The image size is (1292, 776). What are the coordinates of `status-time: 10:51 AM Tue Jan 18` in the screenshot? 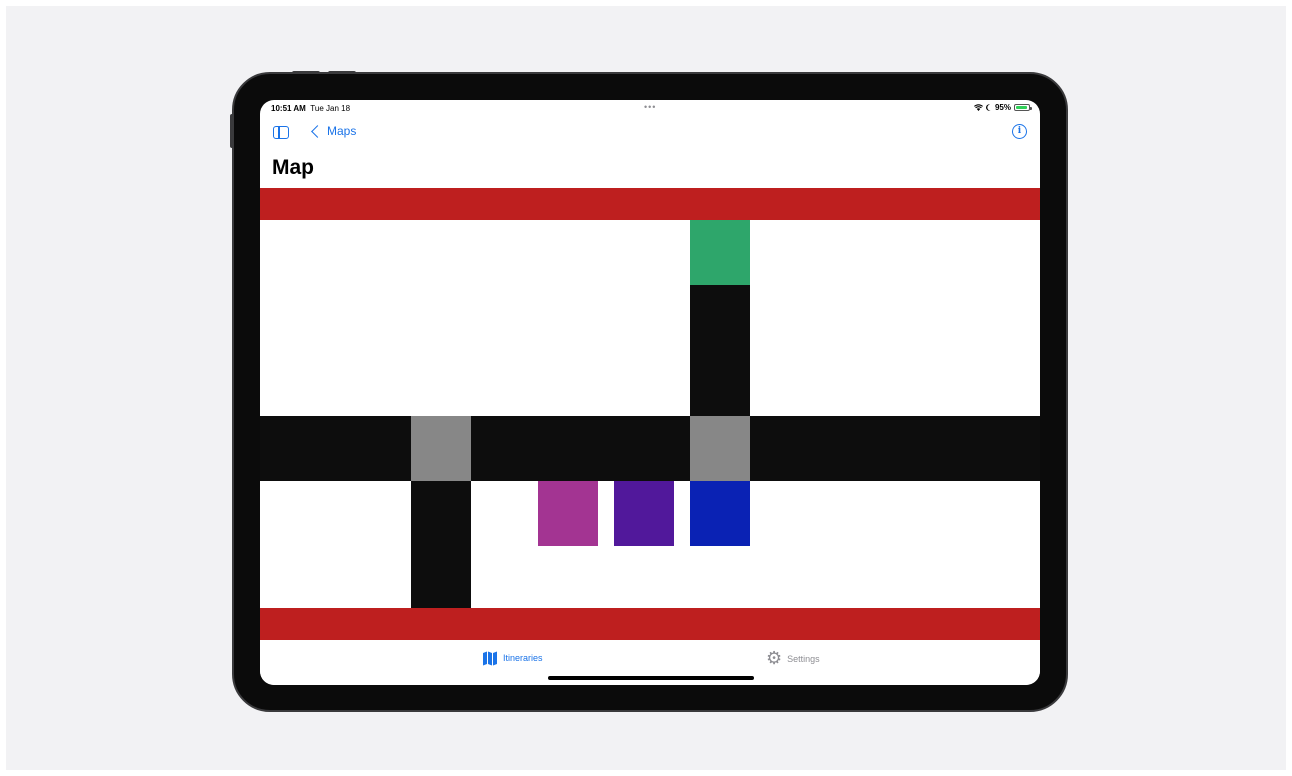 It's located at (311, 108).